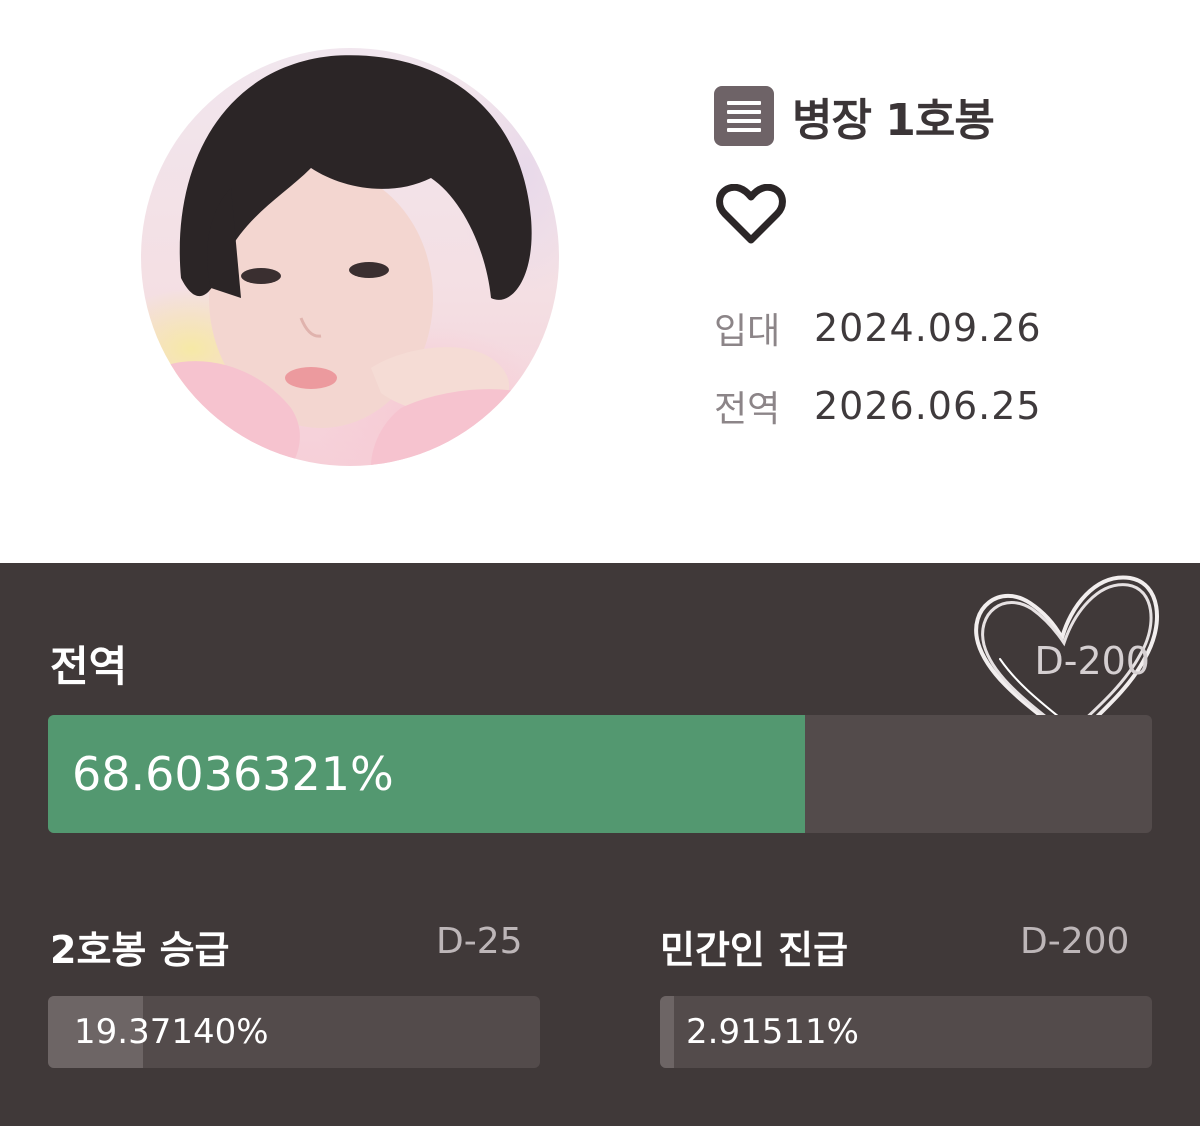 This screenshot has width=1200, height=1126. I want to click on civilian-progress-bar: 2.91511%, so click(906, 1032).